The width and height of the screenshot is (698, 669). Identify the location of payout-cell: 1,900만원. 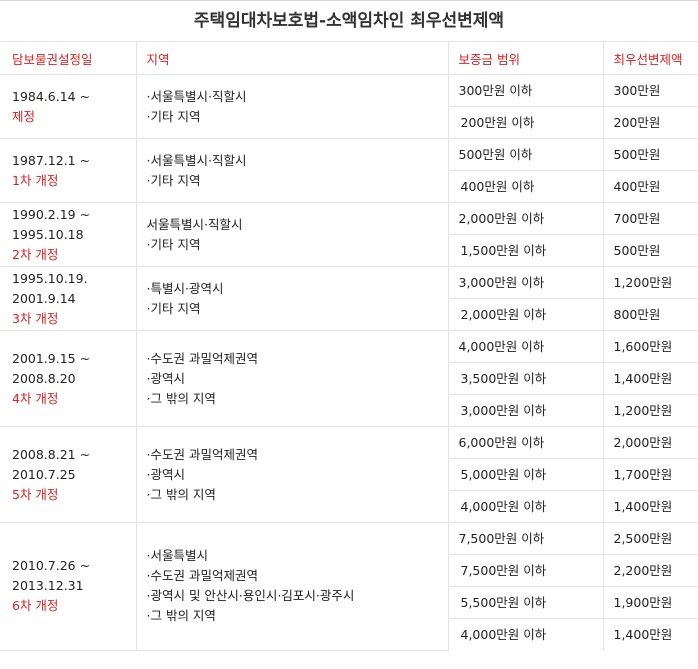
(650, 602).